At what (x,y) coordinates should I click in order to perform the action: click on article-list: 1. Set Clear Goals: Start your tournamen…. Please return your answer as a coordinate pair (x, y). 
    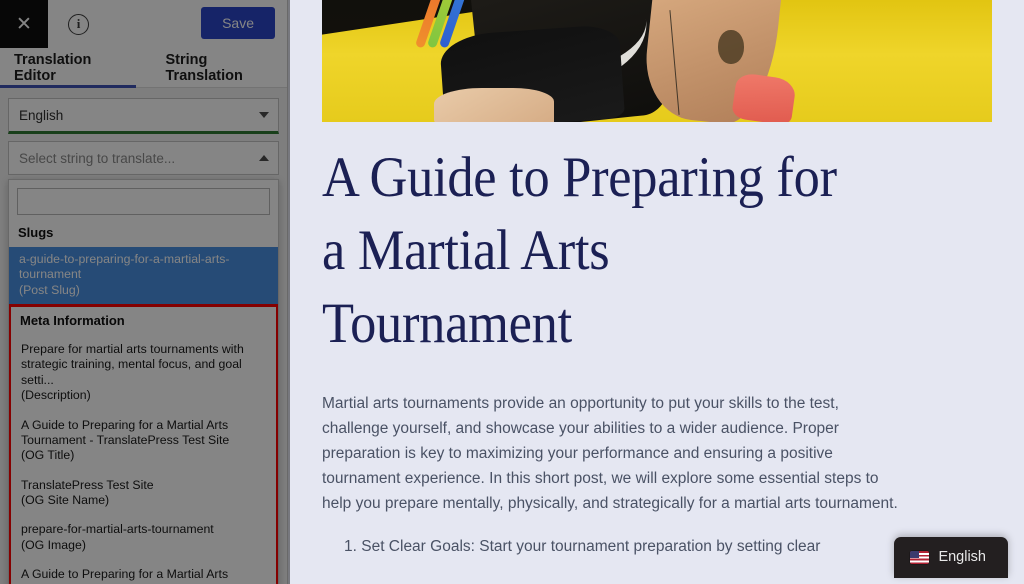
    Looking at the image, I should click on (614, 546).